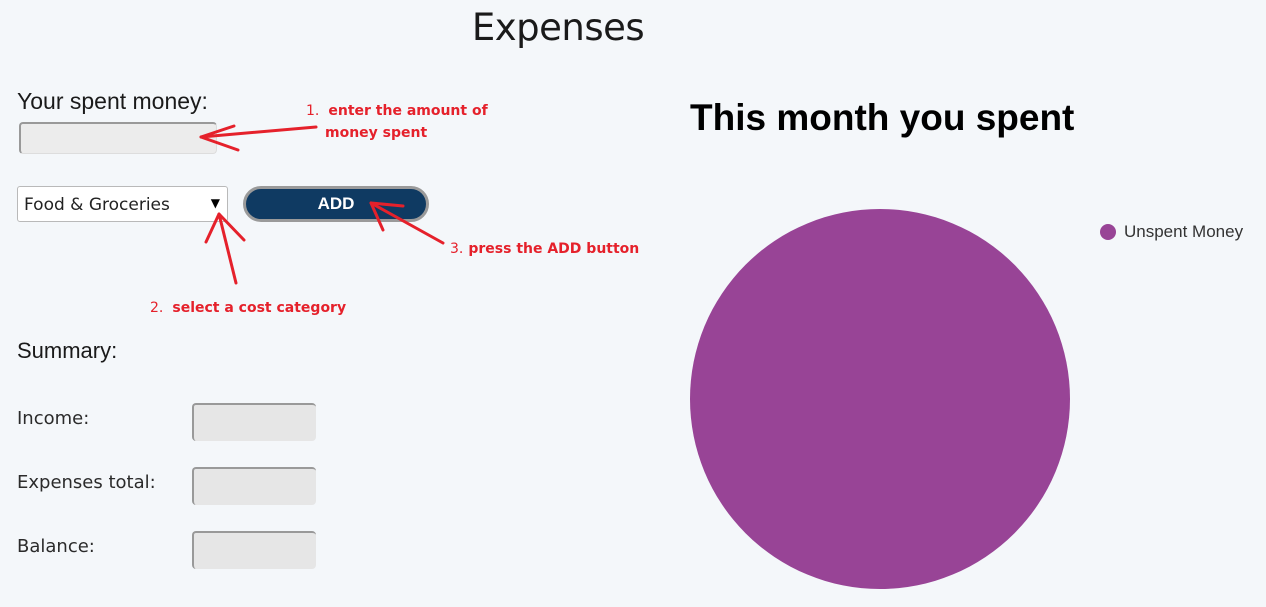 This screenshot has height=607, width=1266. Describe the element at coordinates (322, 204) in the screenshot. I see `annotation-arrows` at that location.